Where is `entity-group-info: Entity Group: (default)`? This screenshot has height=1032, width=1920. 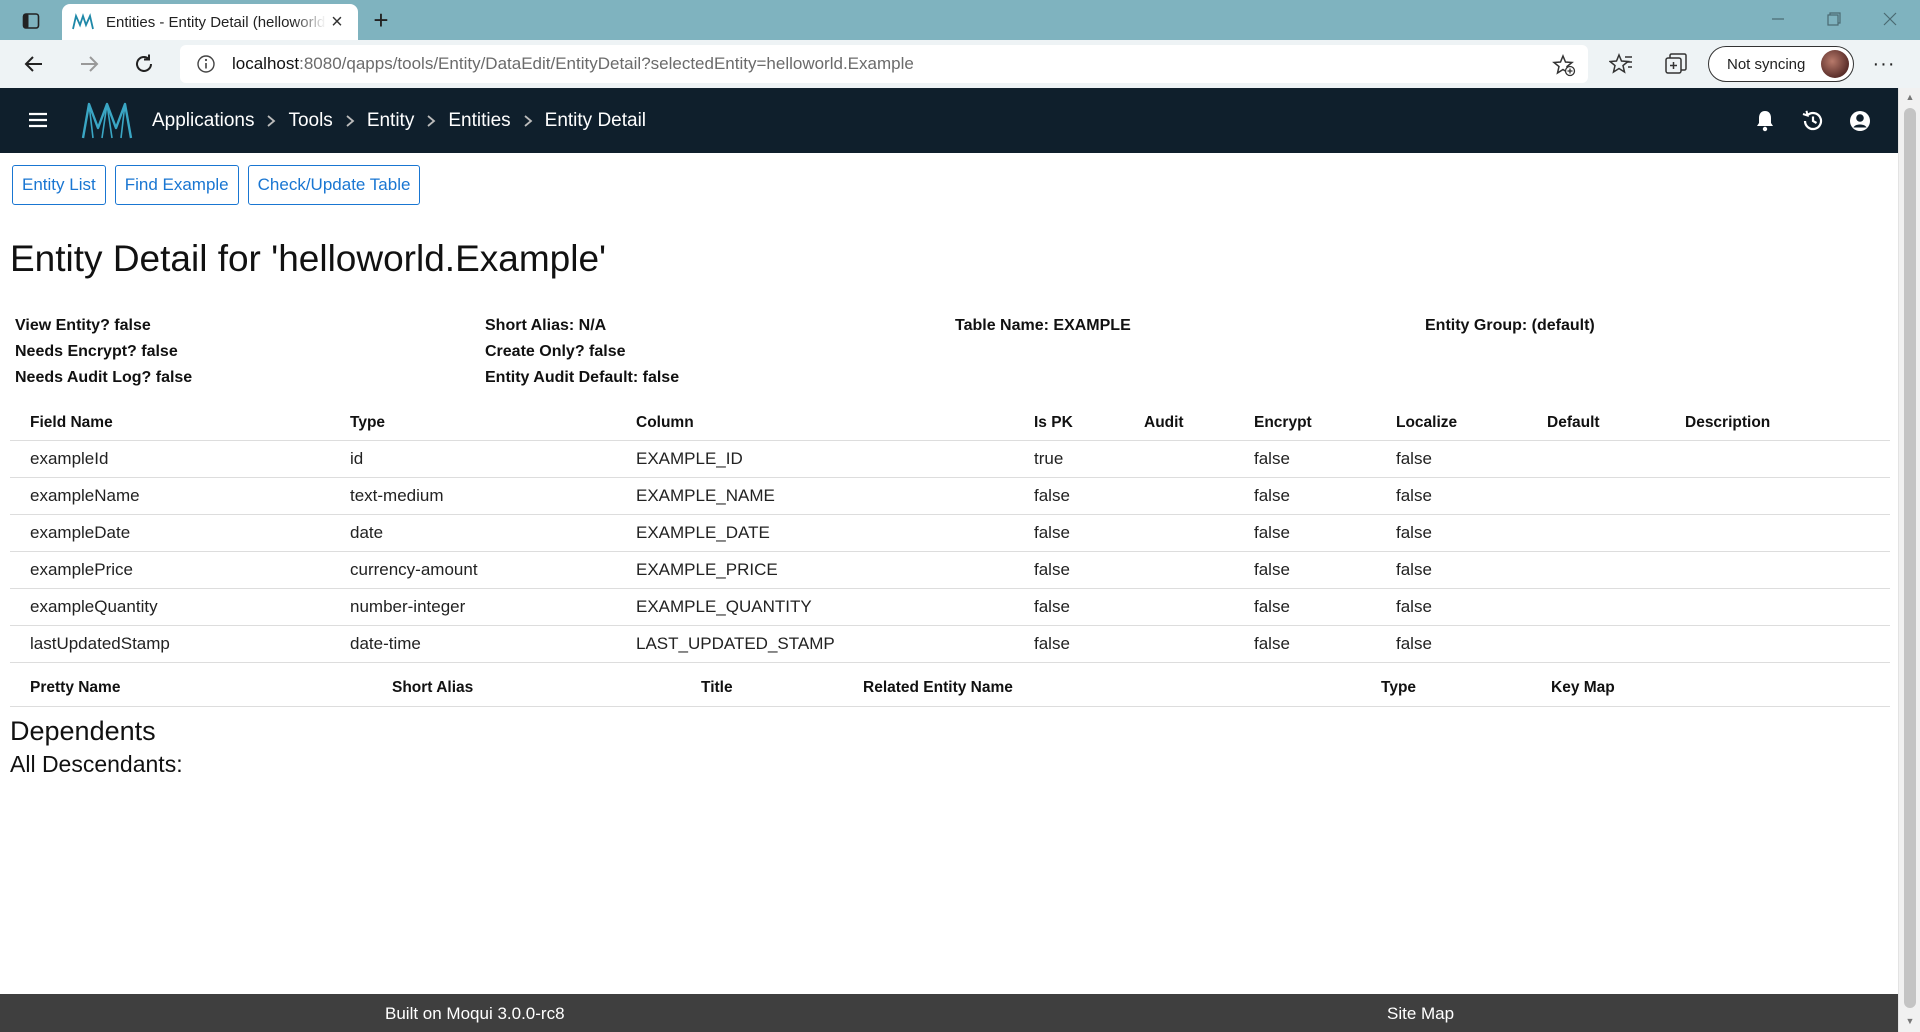 entity-group-info: Entity Group: (default) is located at coordinates (1510, 325).